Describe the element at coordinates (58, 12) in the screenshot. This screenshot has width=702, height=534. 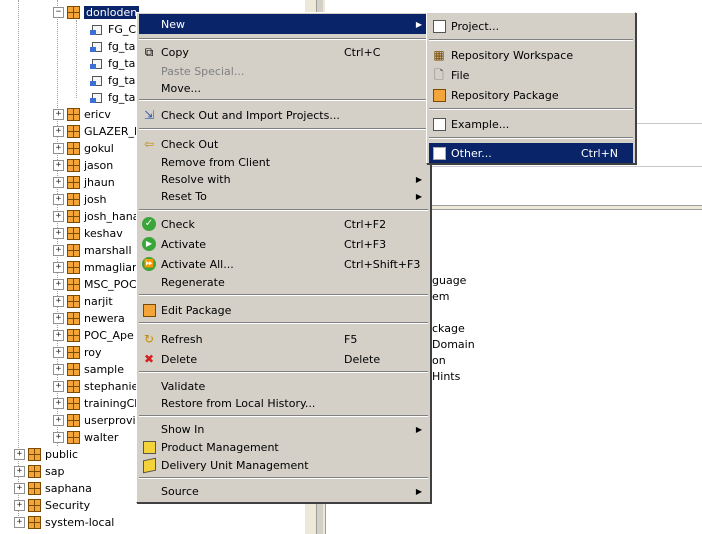
I see `collapse-icon: −` at that location.